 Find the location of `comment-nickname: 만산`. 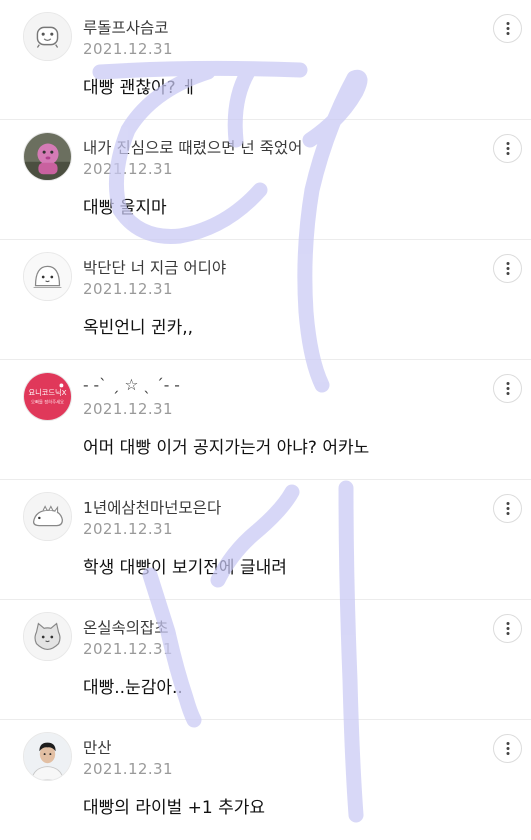

comment-nickname: 만산 is located at coordinates (97, 747).